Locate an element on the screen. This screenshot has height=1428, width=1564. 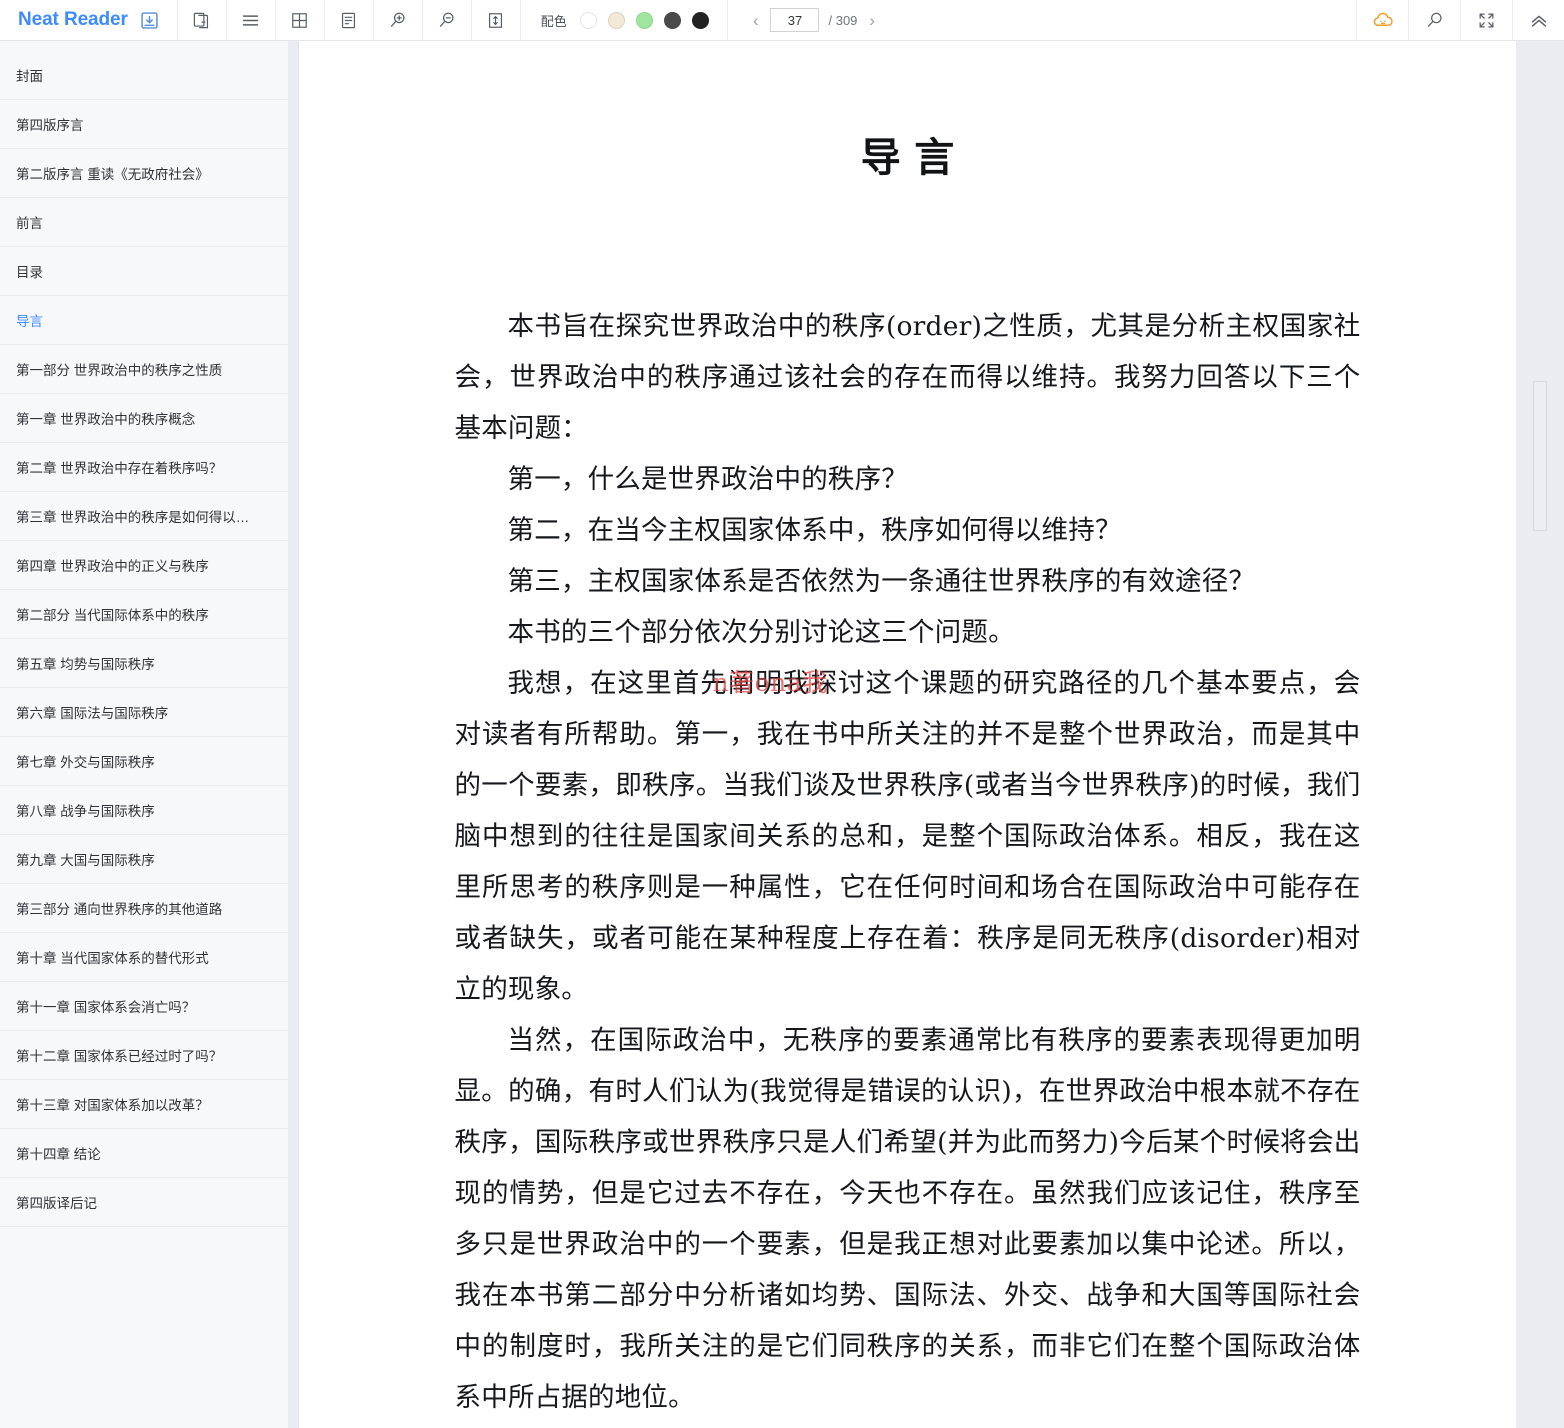
sidebar-item: 第三部分 通向世界秩序的其他道路 is located at coordinates (144, 908).